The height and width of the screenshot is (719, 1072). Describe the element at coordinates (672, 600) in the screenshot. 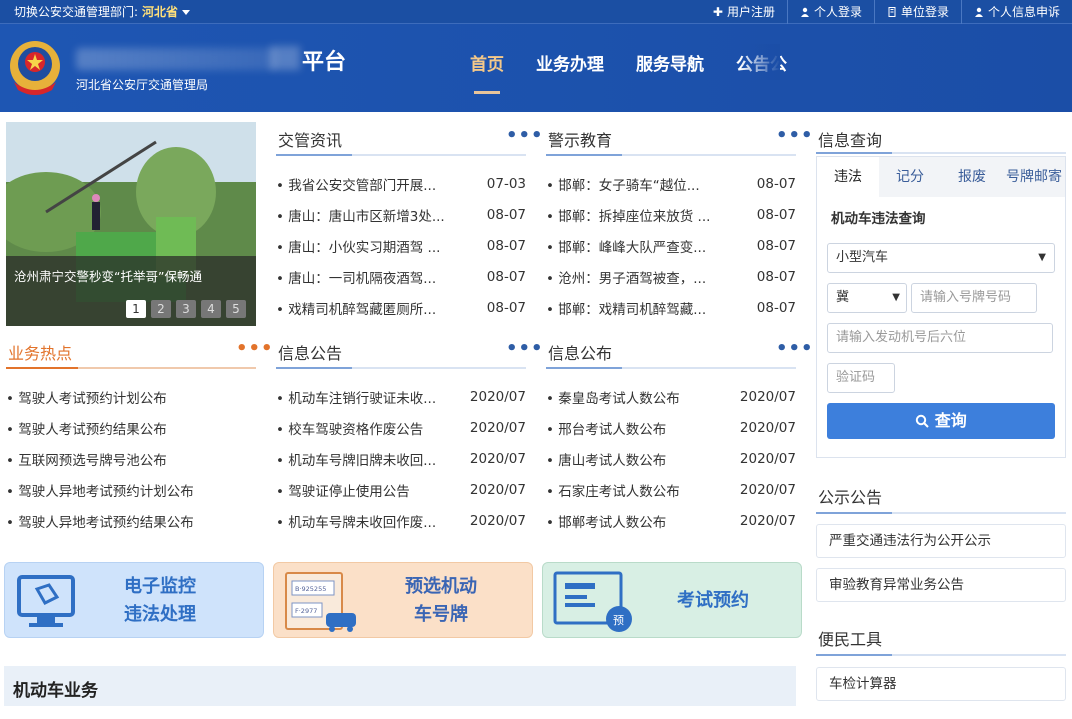

I see `tile-exam-booking: 预 考试预约` at that location.